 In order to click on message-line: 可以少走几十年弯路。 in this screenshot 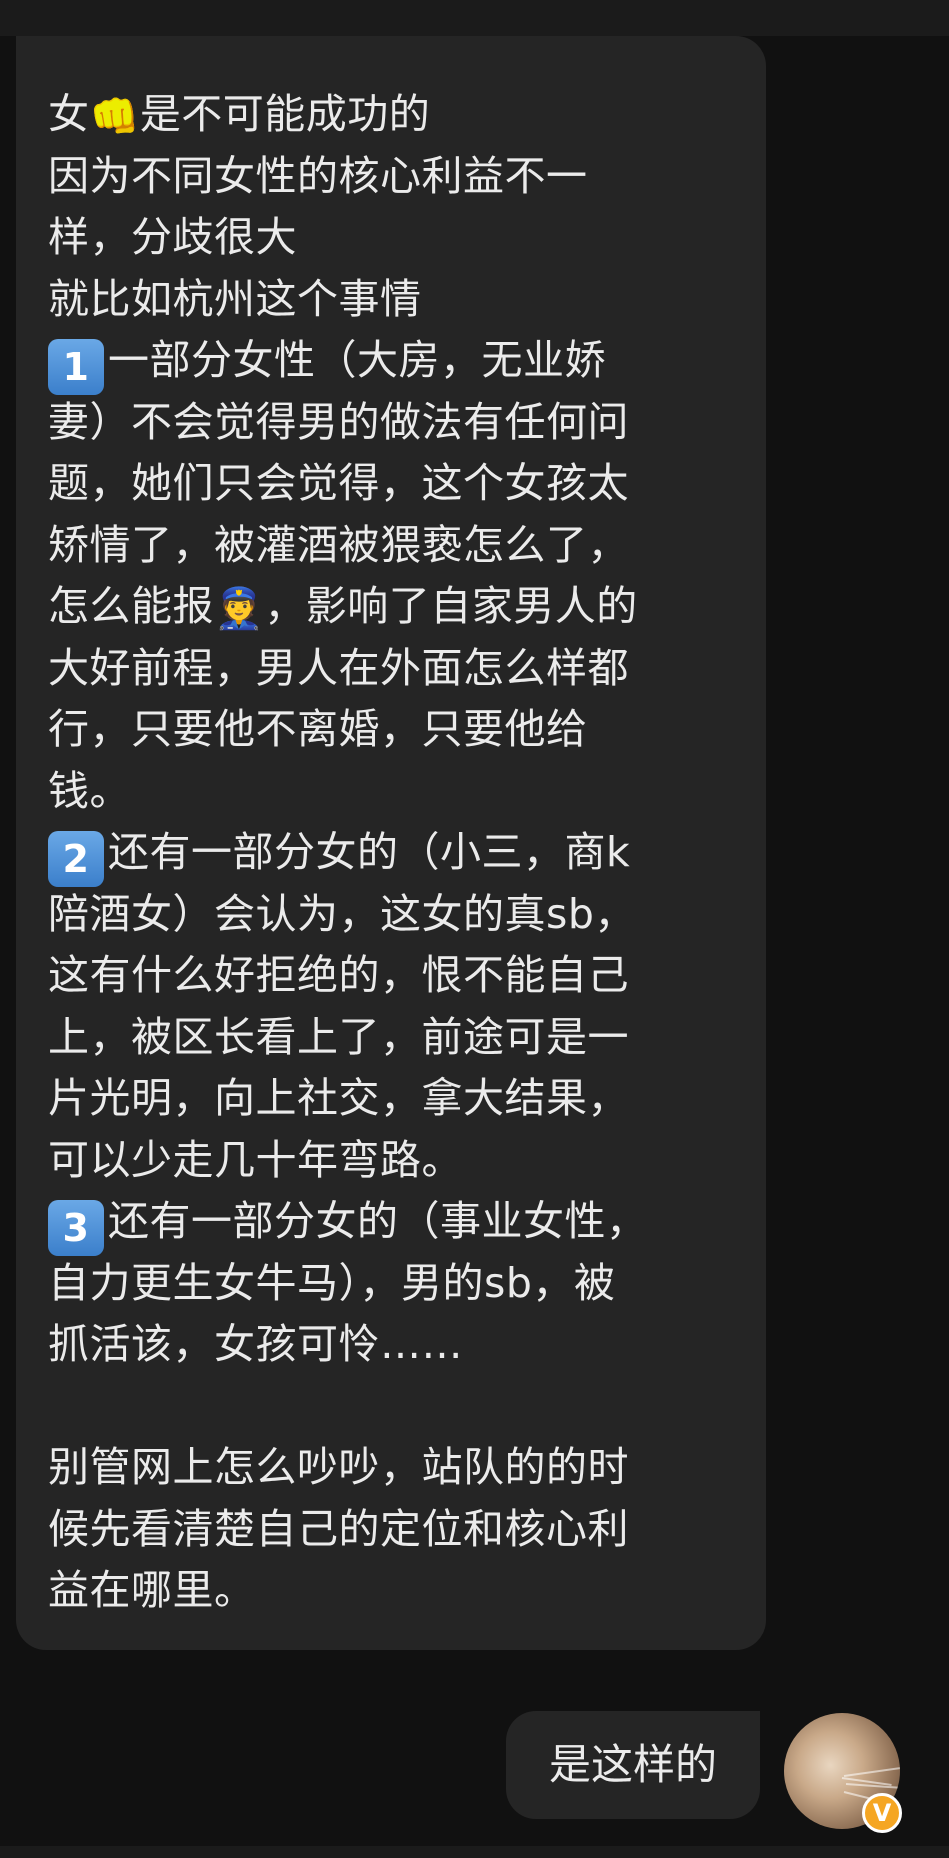, I will do `click(397, 1161)`.